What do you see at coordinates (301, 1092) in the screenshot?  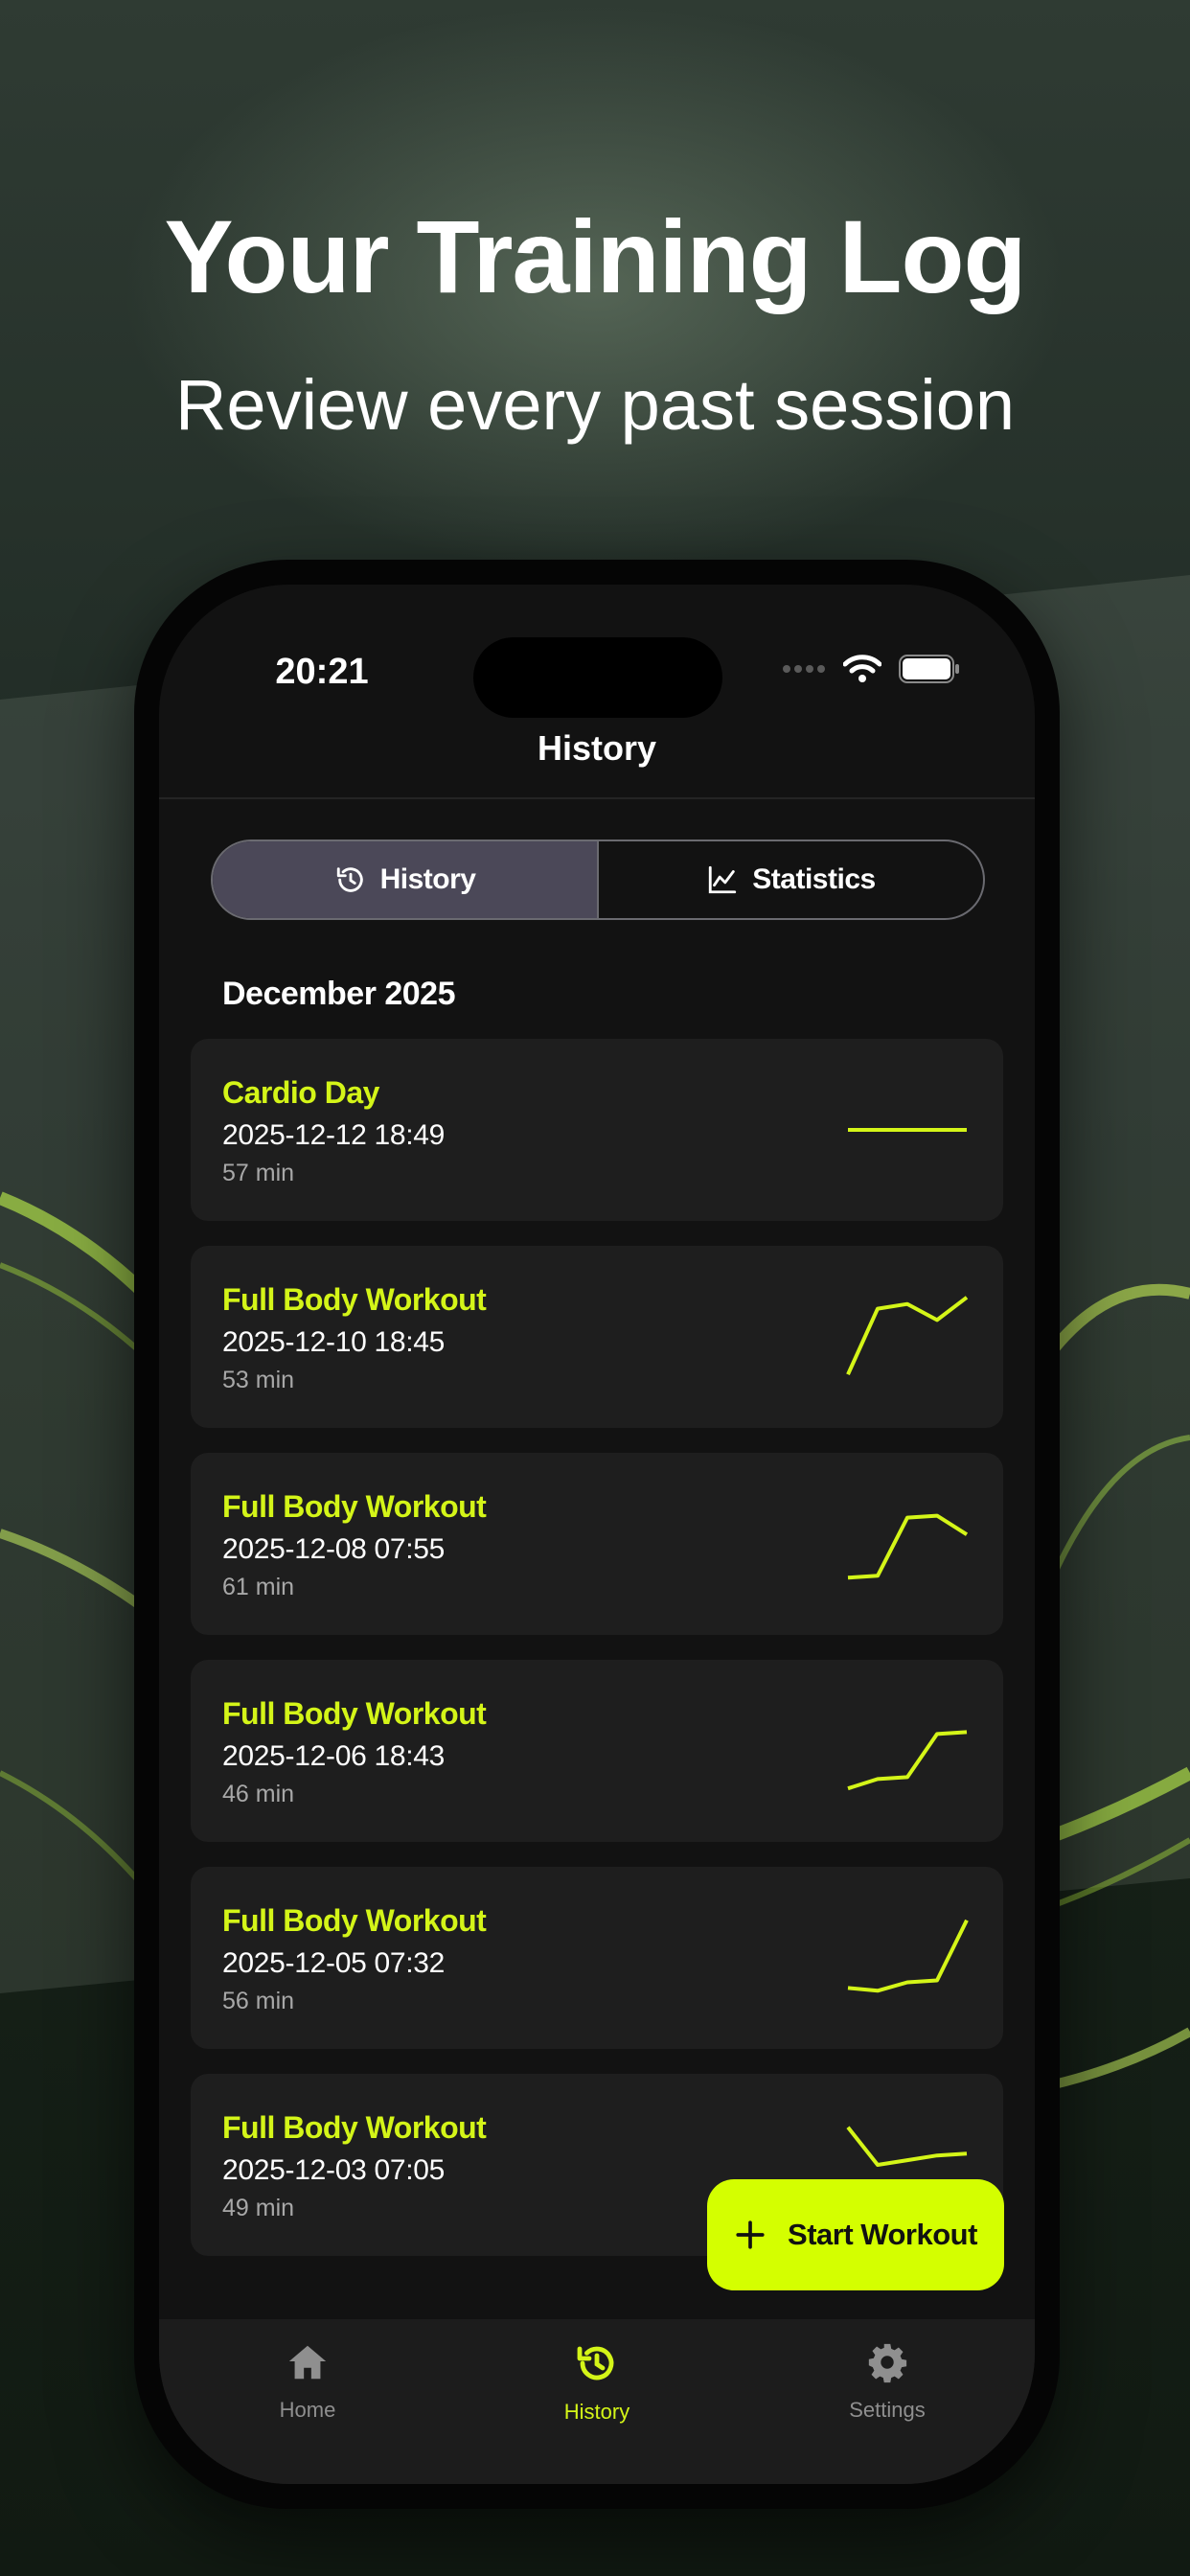 I see `workout-name: Cardio Day` at bounding box center [301, 1092].